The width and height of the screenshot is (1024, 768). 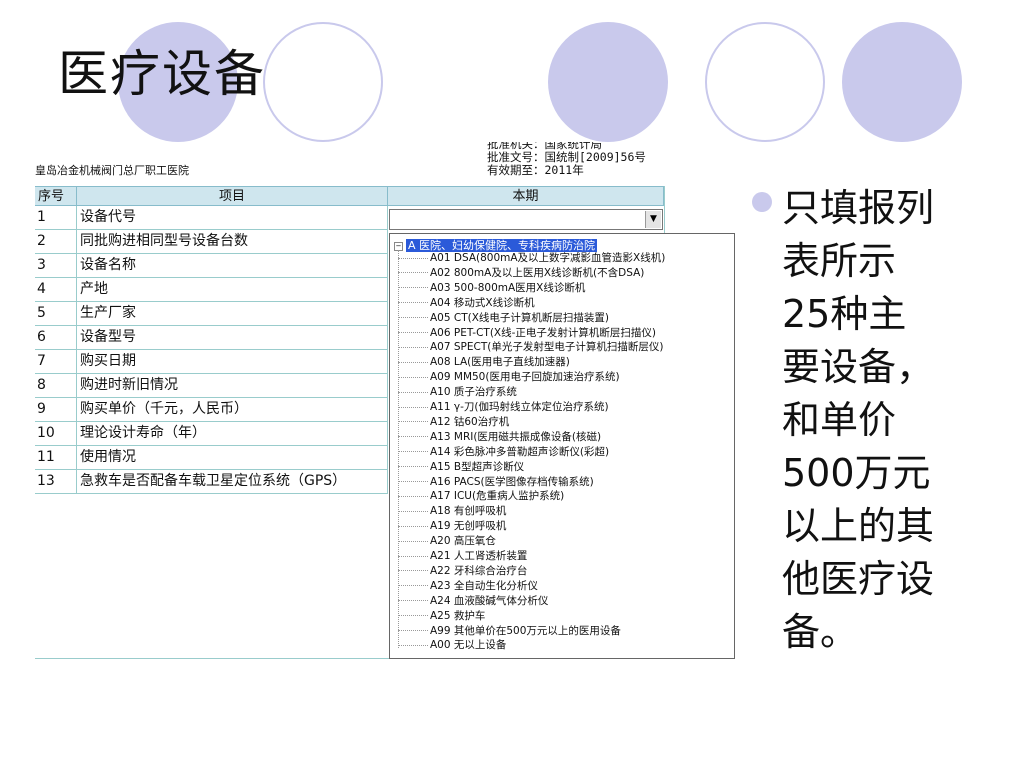 I want to click on tree-item-label: A12 钴60治疗机, so click(x=470, y=421).